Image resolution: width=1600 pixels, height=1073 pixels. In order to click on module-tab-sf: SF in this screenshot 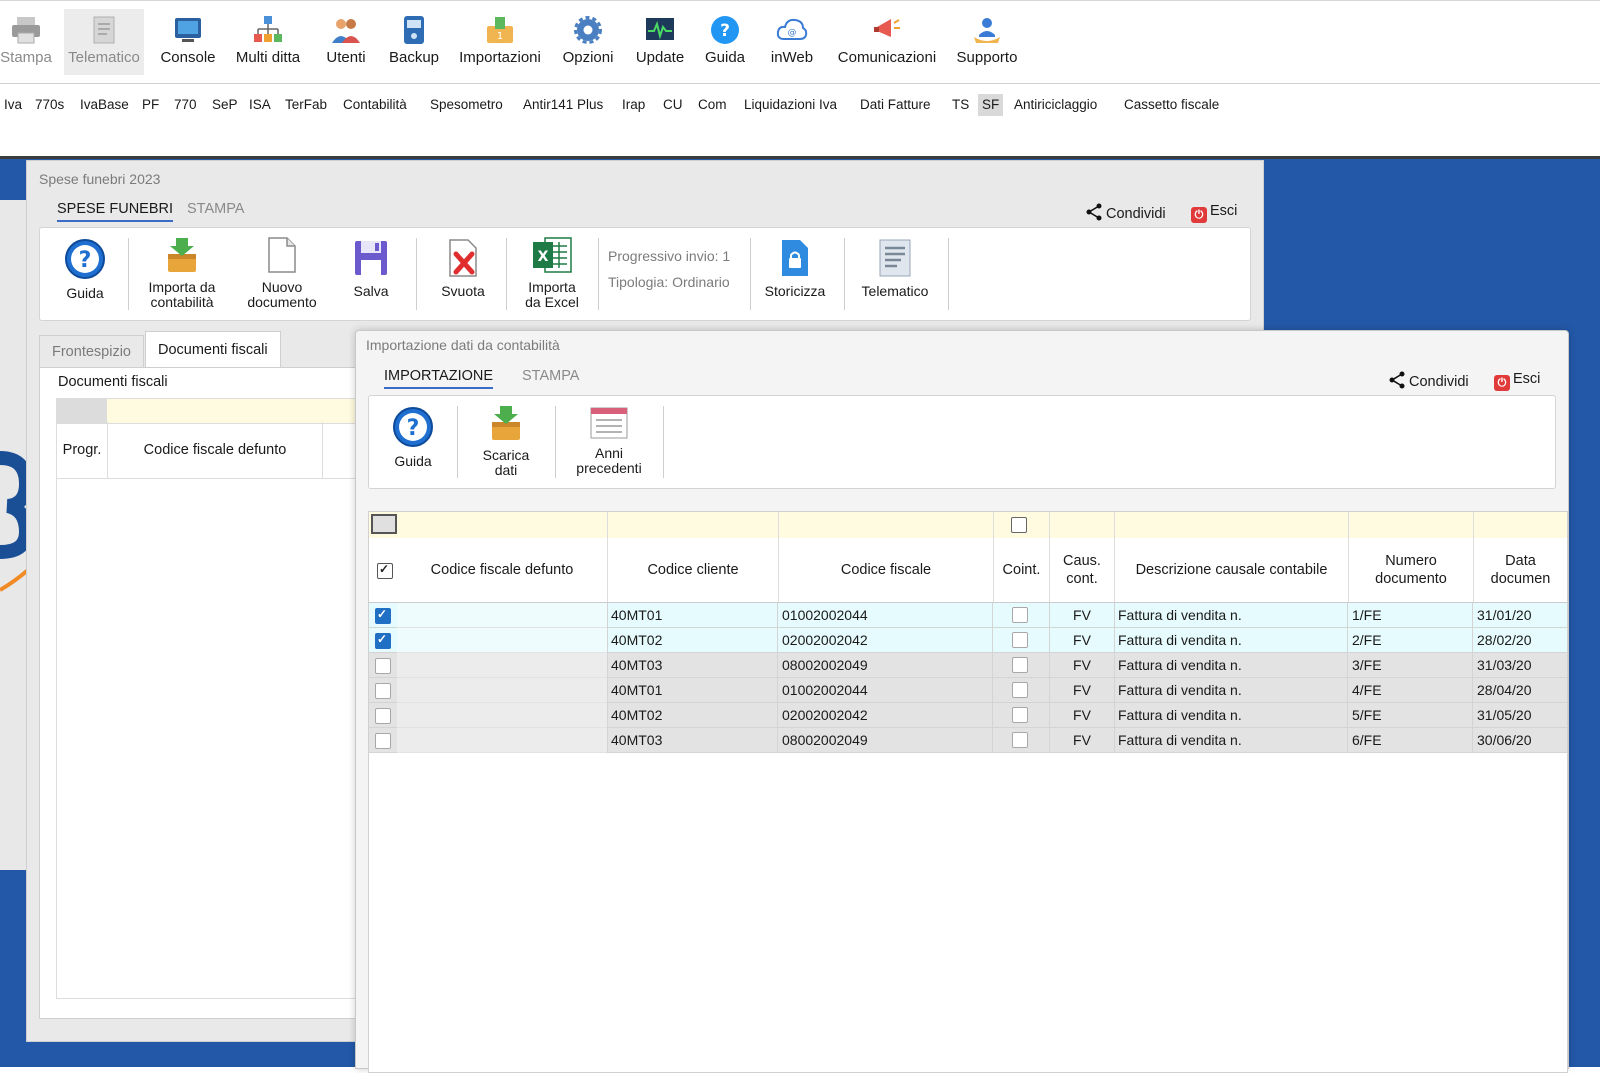, I will do `click(991, 105)`.